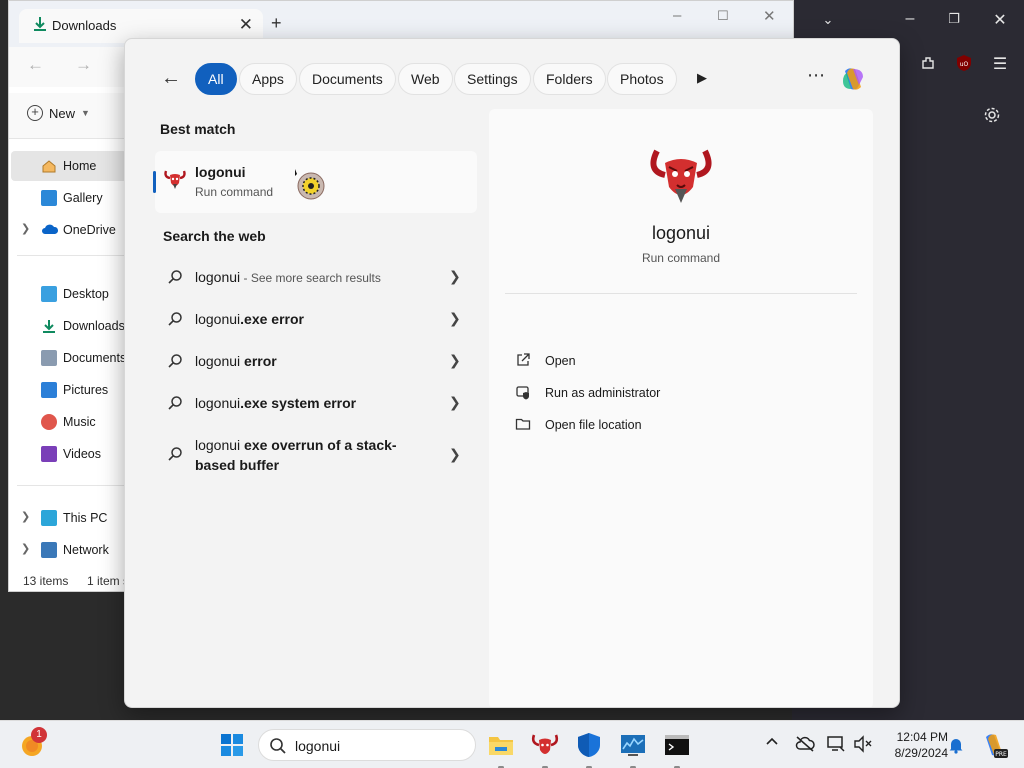 Image resolution: width=1024 pixels, height=768 pixels. Describe the element at coordinates (805, 745) in the screenshot. I see `cloud-offline-icon` at that location.